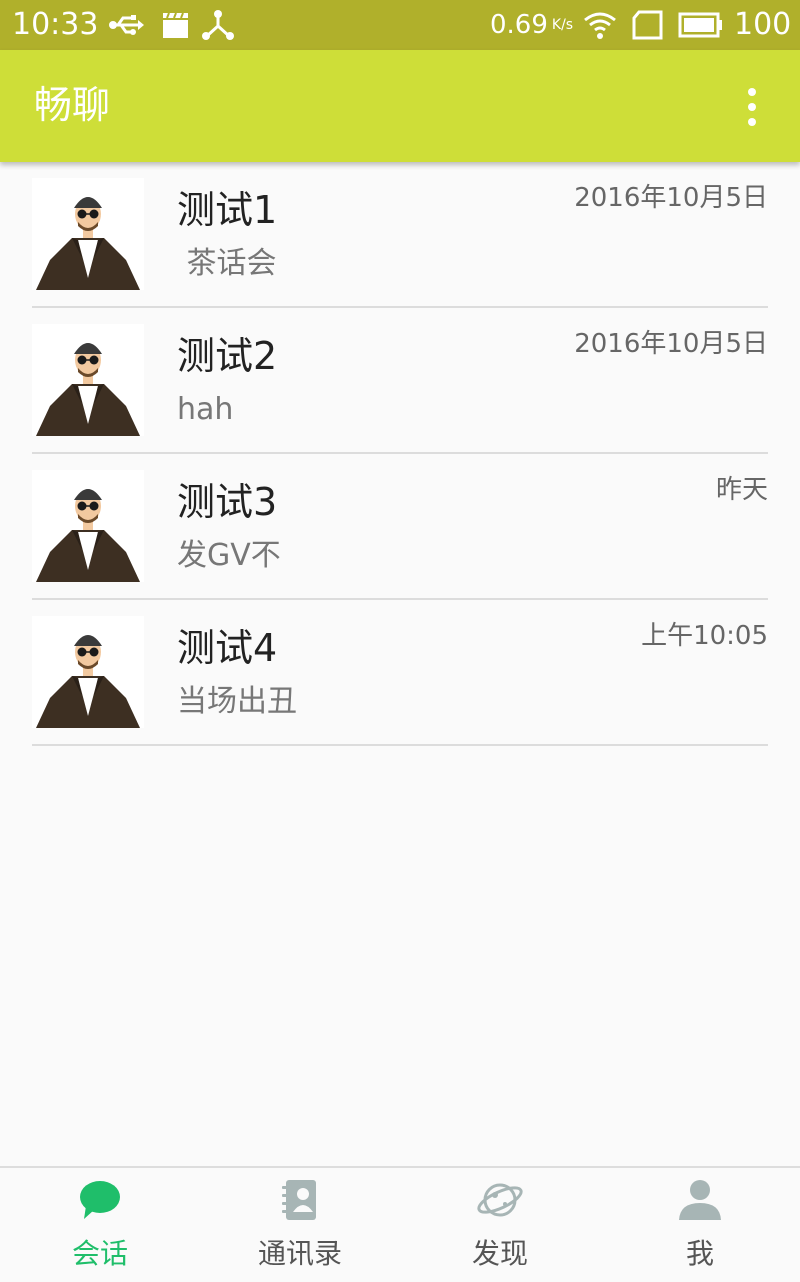  What do you see at coordinates (400, 527) in the screenshot?
I see `conversation-item: 测试3 发GV不 昨天` at bounding box center [400, 527].